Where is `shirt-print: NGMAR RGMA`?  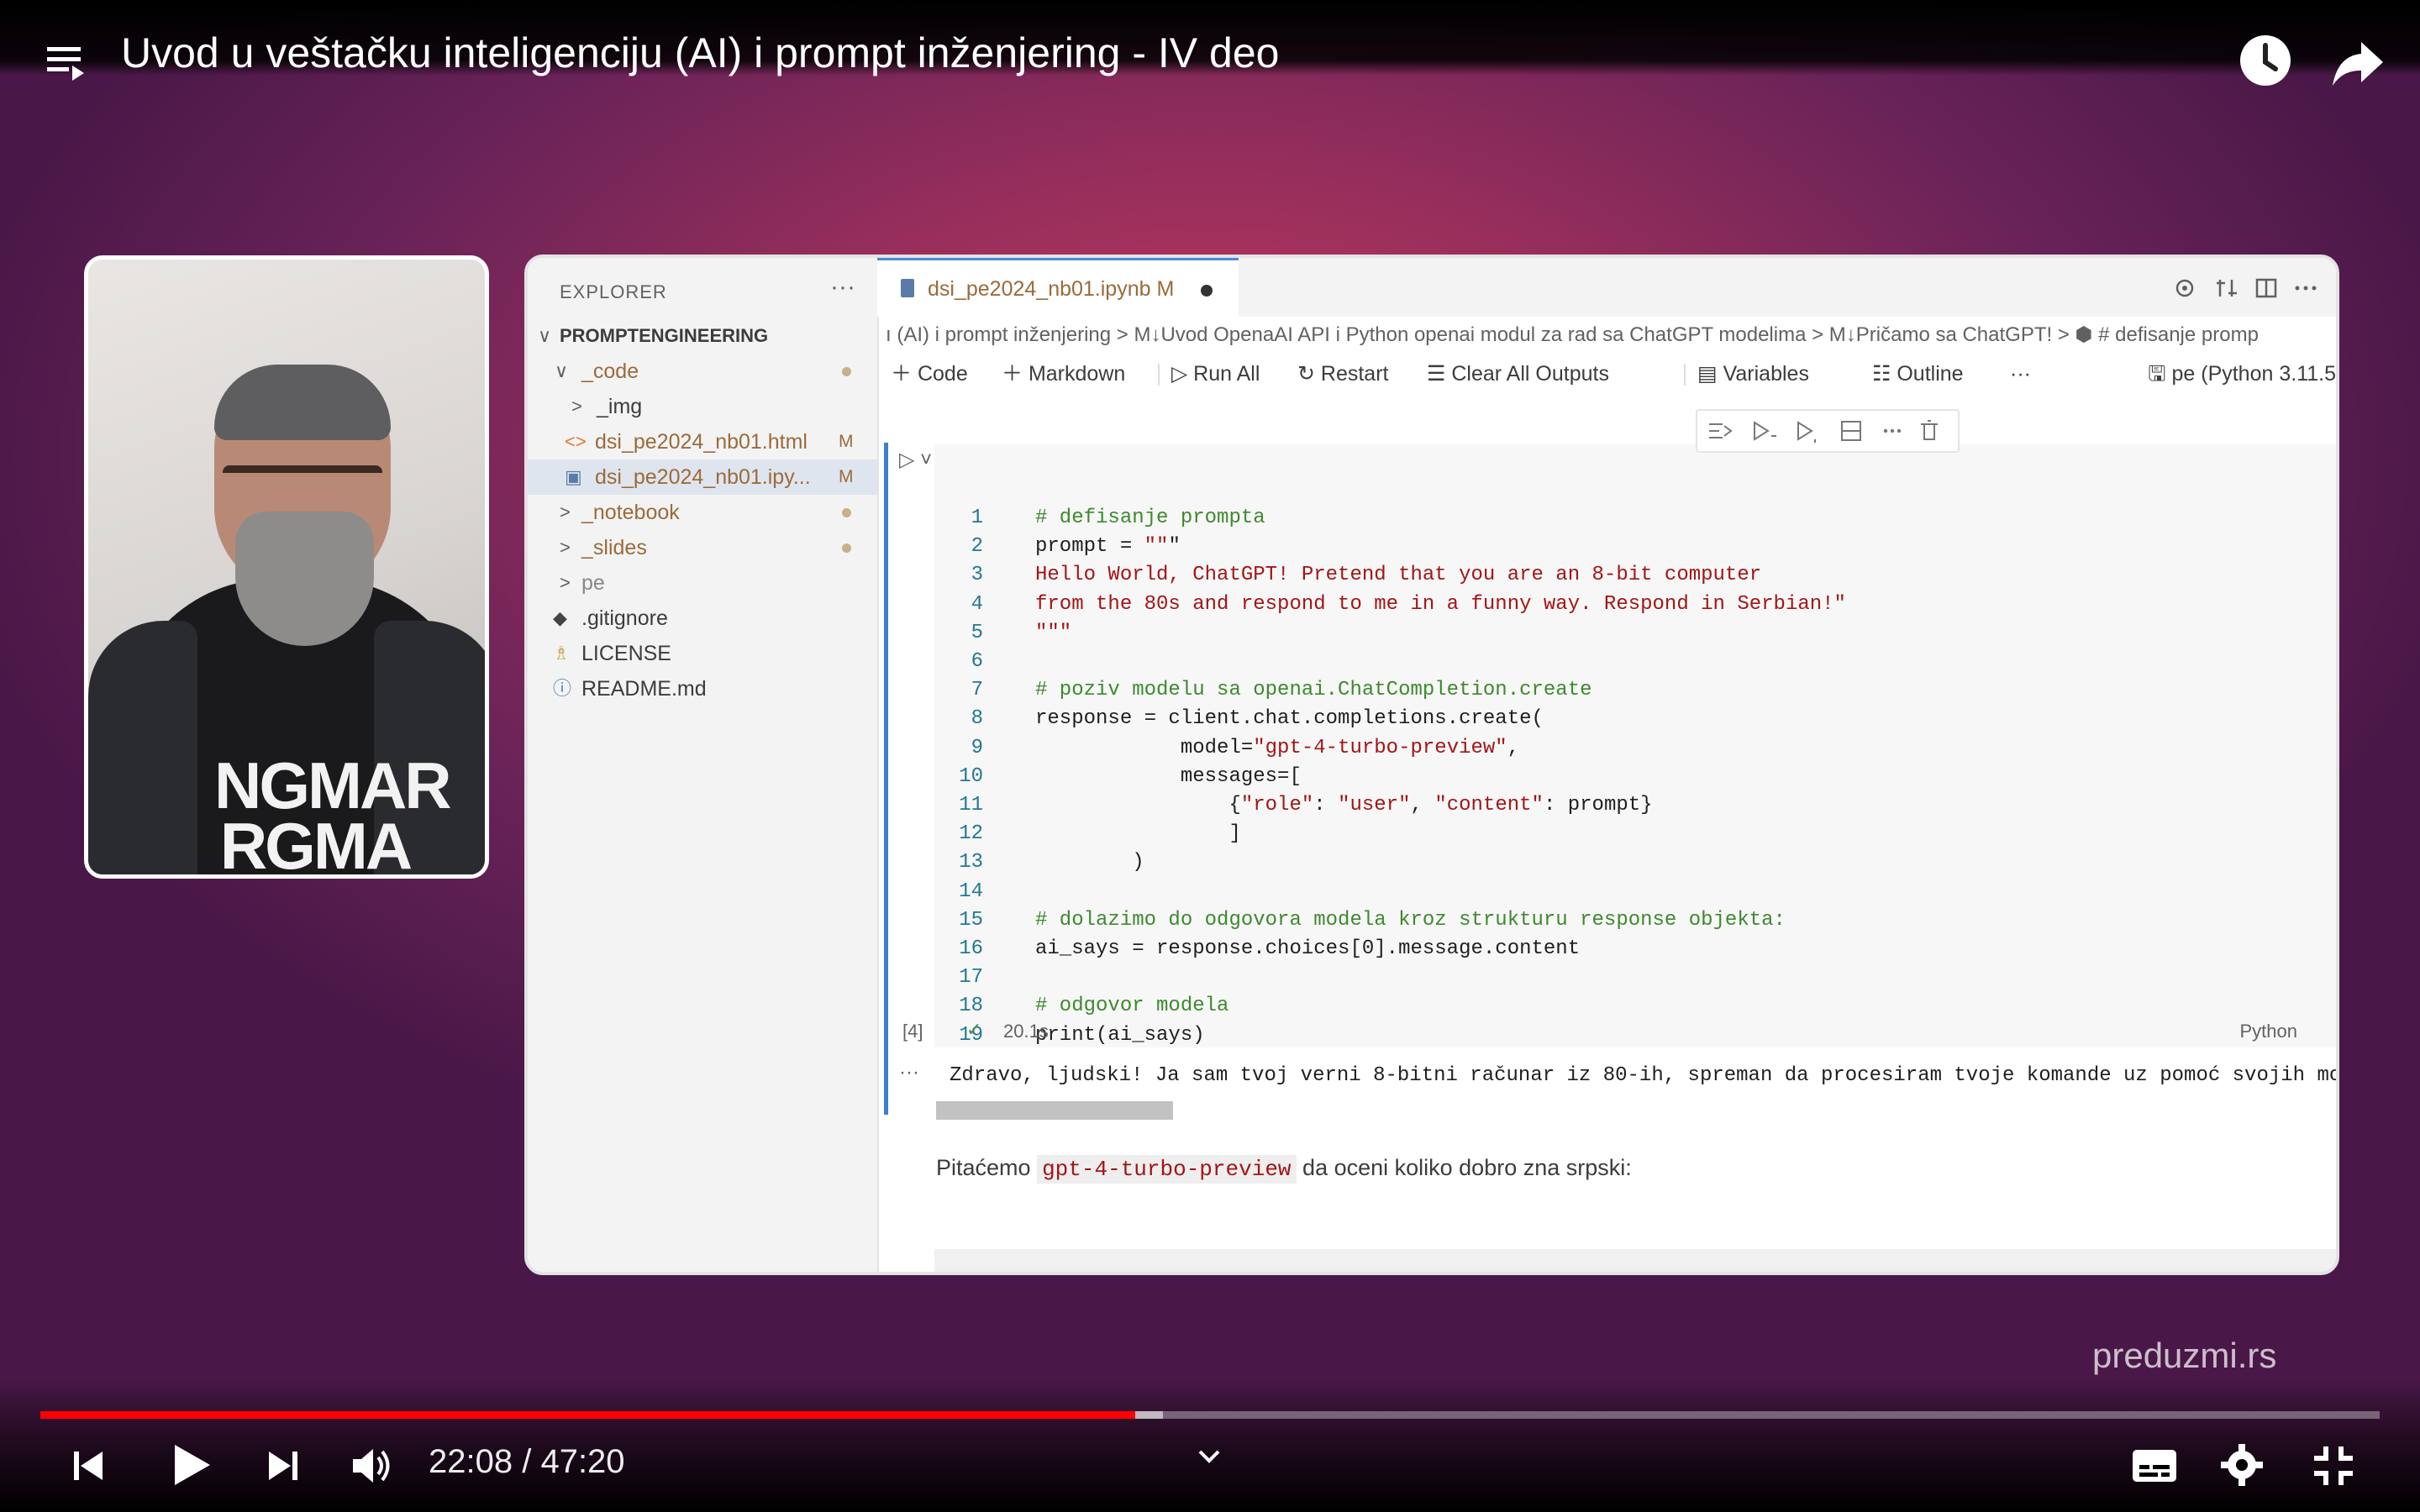 shirt-print: NGMAR RGMA is located at coordinates (333, 813).